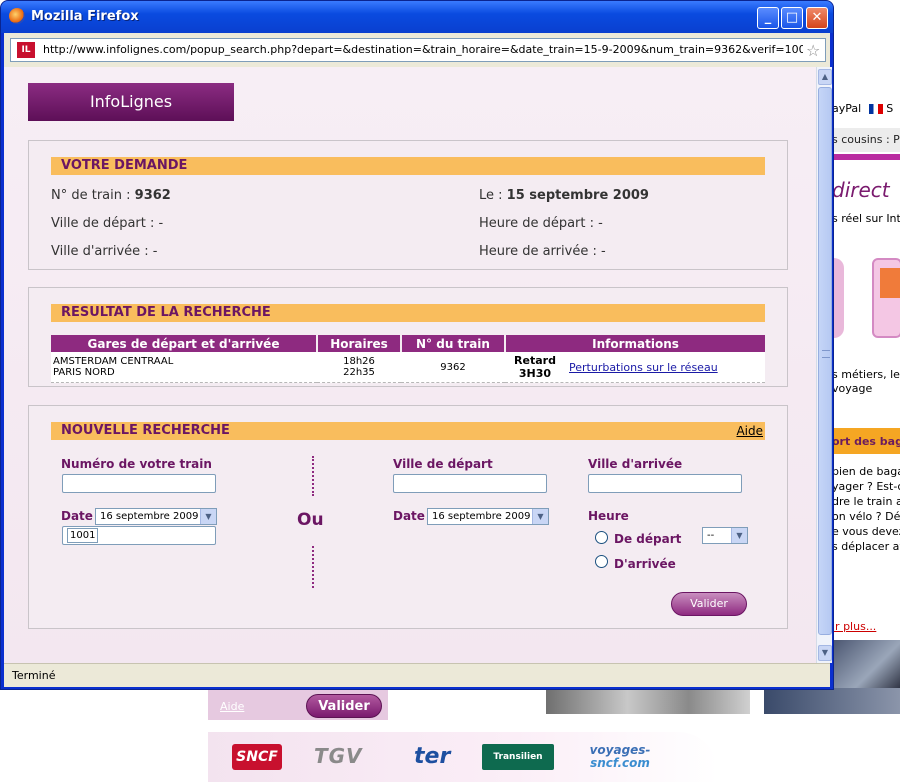 Image resolution: width=900 pixels, height=782 pixels. What do you see at coordinates (725, 535) in the screenshot?
I see `heure-select: -- ▼` at bounding box center [725, 535].